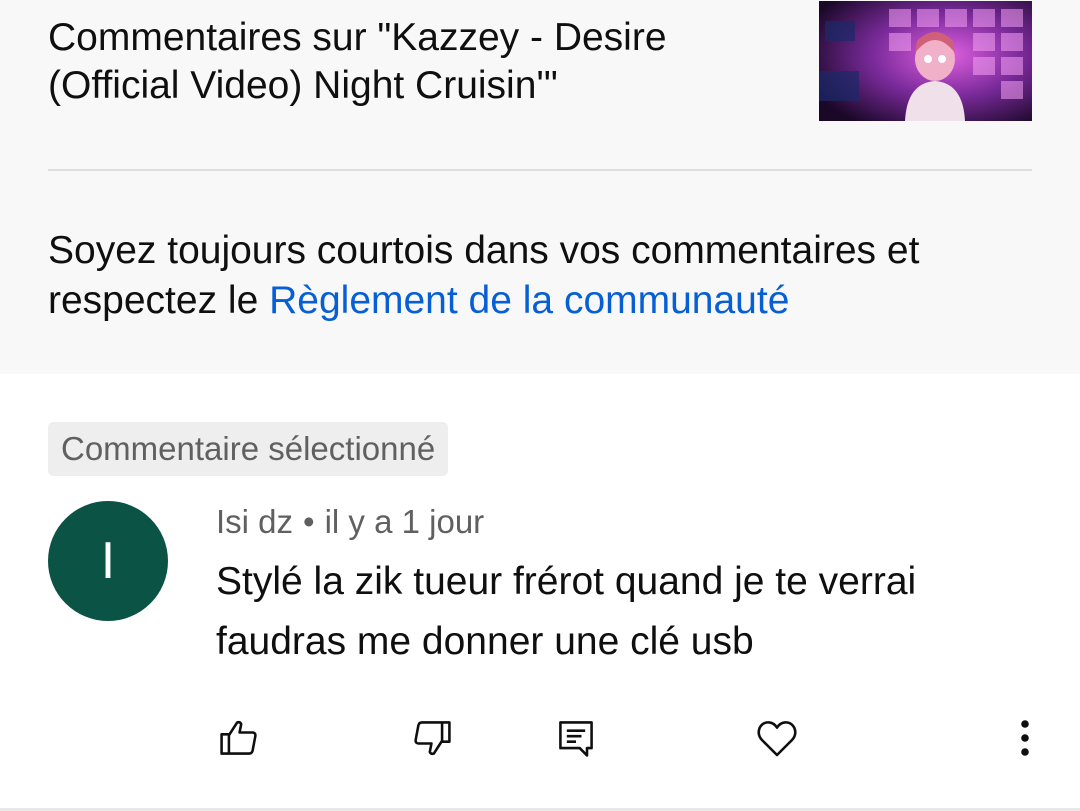 The image size is (1080, 811). What do you see at coordinates (248, 449) in the screenshot?
I see `selected-comment-badge: Commentaire sélectionné` at bounding box center [248, 449].